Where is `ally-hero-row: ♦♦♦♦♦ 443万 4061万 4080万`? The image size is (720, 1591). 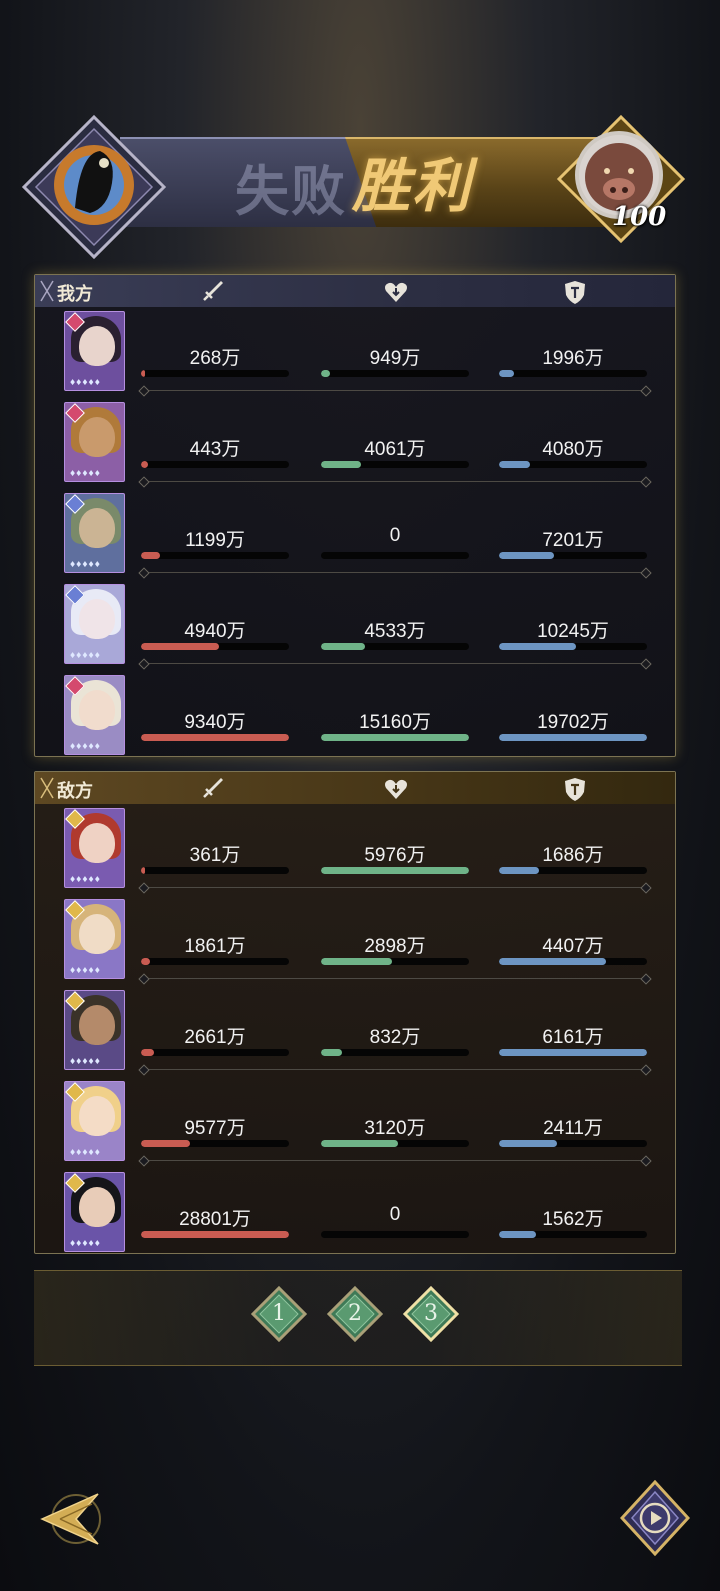 ally-hero-row: ♦♦♦♦♦ 443万 4061万 4080万 is located at coordinates (355, 445).